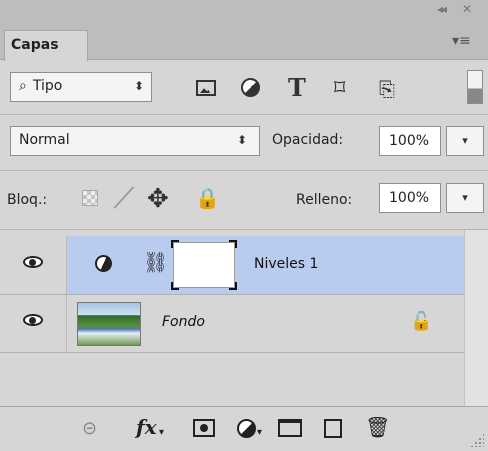 The image size is (488, 451). What do you see at coordinates (27, 200) in the screenshot?
I see `lock-label: Bloq.:` at bounding box center [27, 200].